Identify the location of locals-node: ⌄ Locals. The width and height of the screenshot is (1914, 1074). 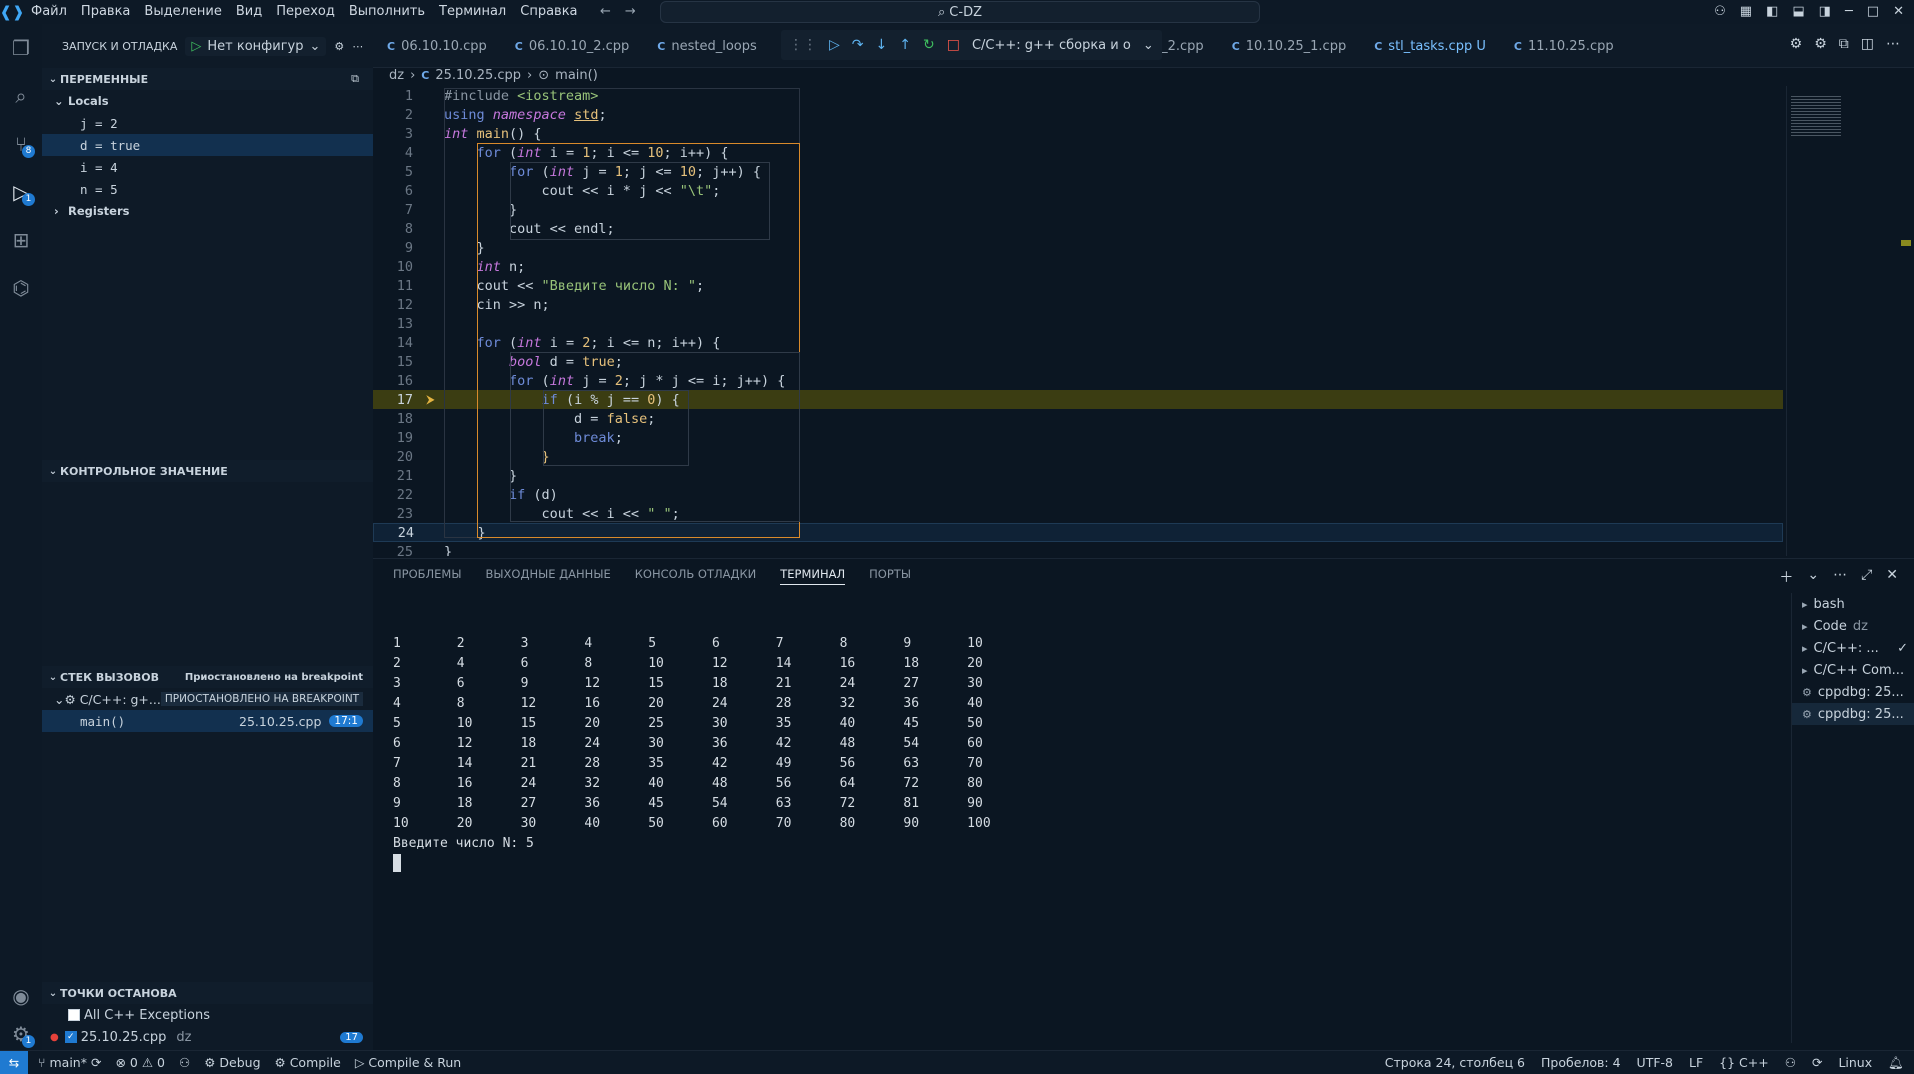
(207, 101).